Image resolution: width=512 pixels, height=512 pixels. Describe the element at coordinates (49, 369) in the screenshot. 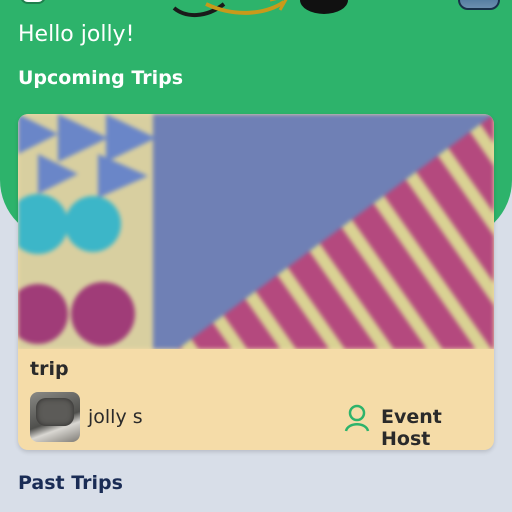

I see `trip-title: trip` at that location.